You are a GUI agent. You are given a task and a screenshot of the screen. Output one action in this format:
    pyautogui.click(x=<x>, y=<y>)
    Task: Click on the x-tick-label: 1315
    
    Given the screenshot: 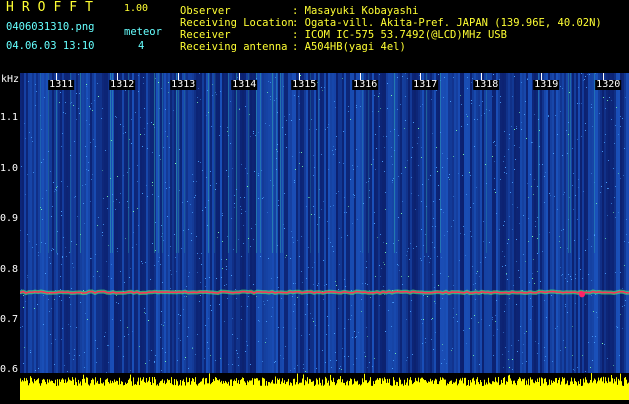 What is the action you would take?
    pyautogui.click(x=304, y=84)
    